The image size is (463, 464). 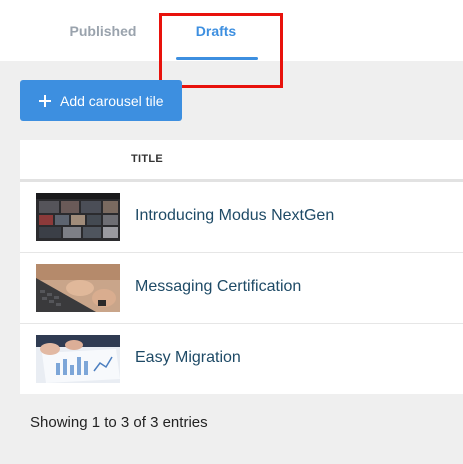 I want to click on table-row: Messaging Certification, so click(x=241, y=288).